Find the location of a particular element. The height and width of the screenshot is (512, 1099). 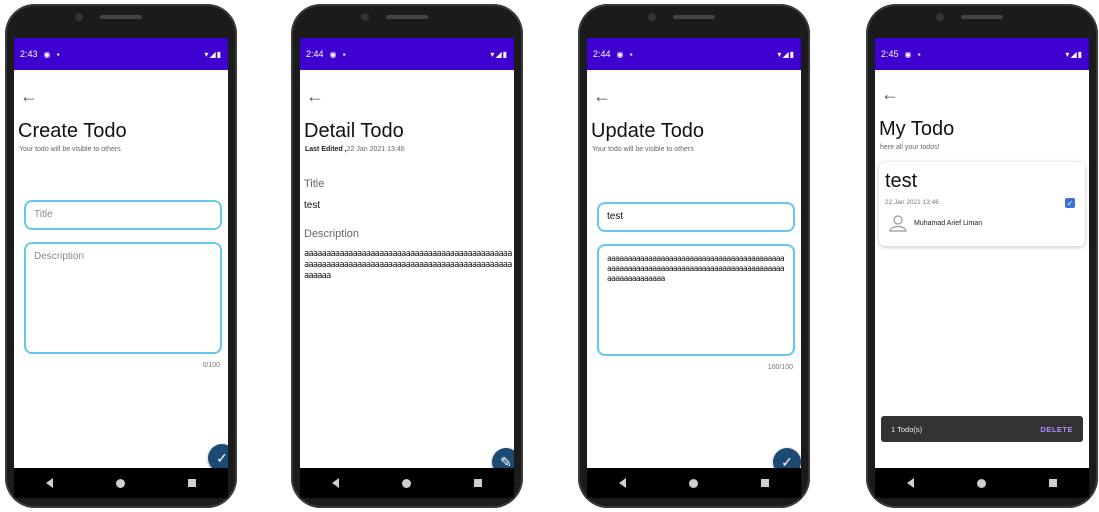

edit-button: ✎ is located at coordinates (503, 458).